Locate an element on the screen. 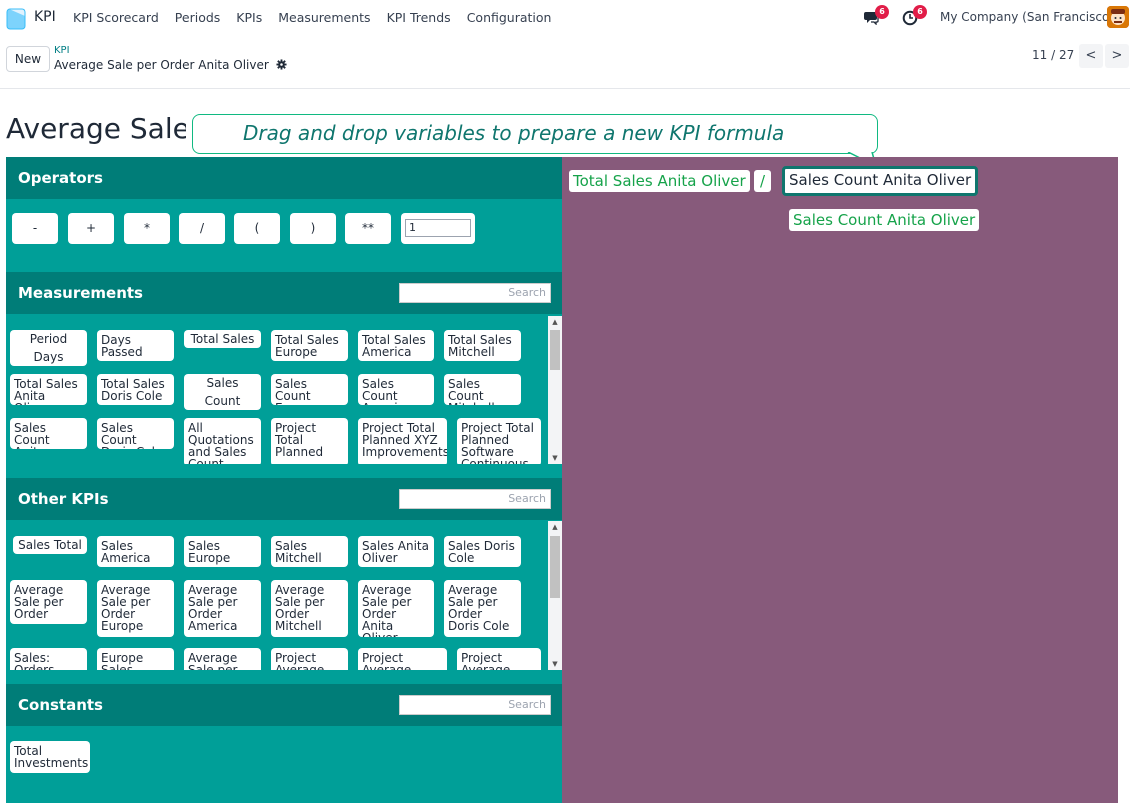  measurement-item: Sales Count Europe is located at coordinates (309, 389).